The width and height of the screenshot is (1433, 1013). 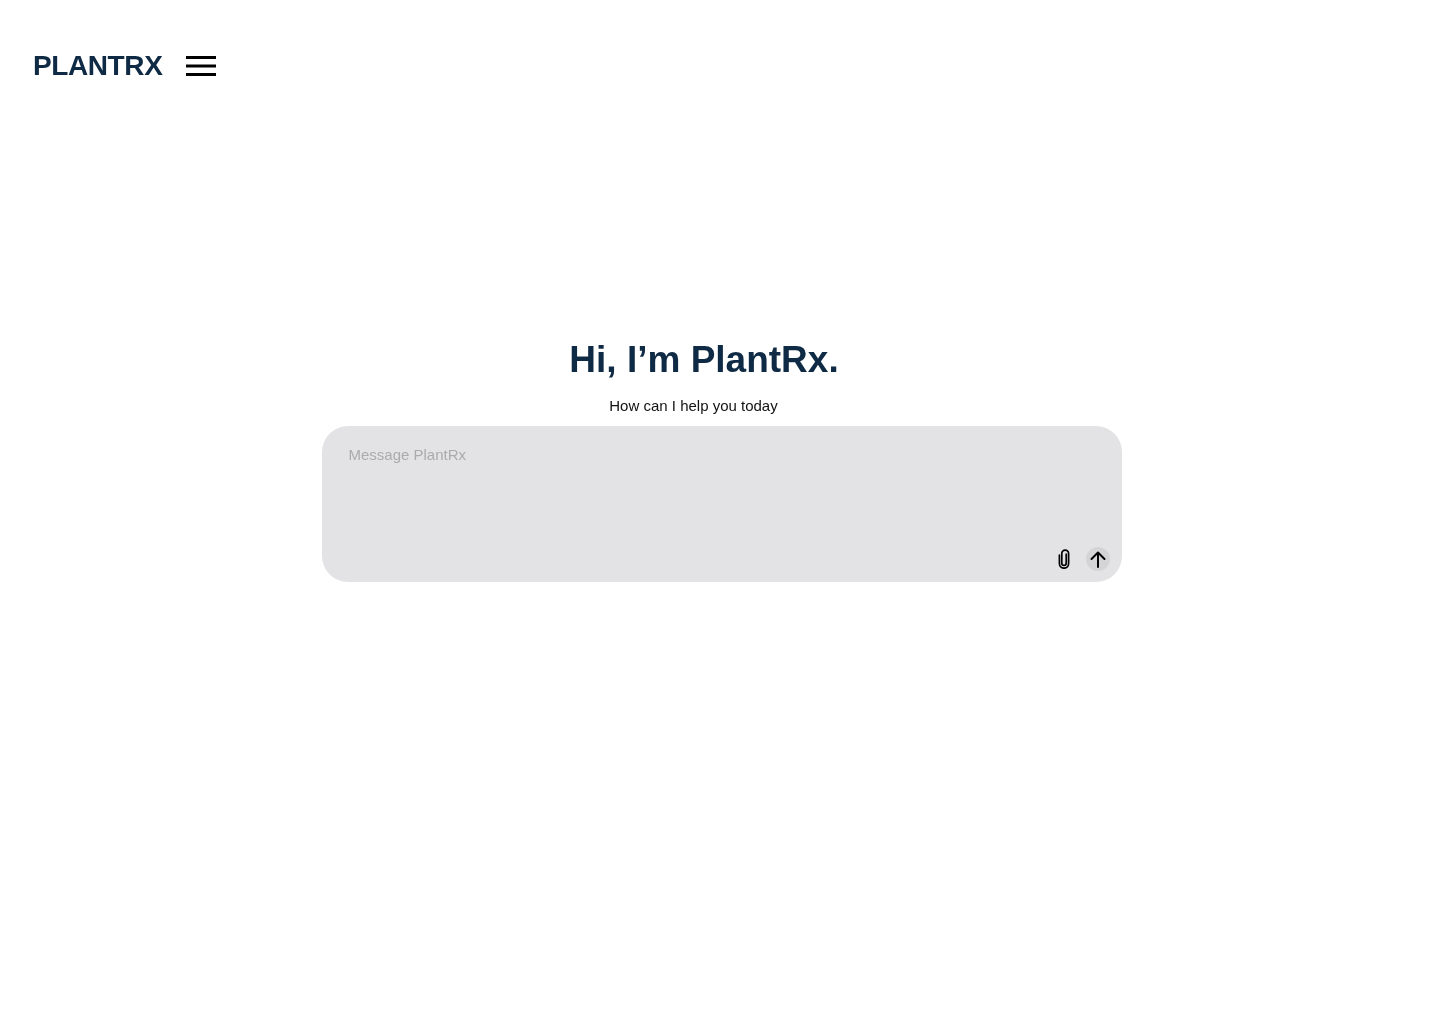 I want to click on menu-icon, so click(x=201, y=66).